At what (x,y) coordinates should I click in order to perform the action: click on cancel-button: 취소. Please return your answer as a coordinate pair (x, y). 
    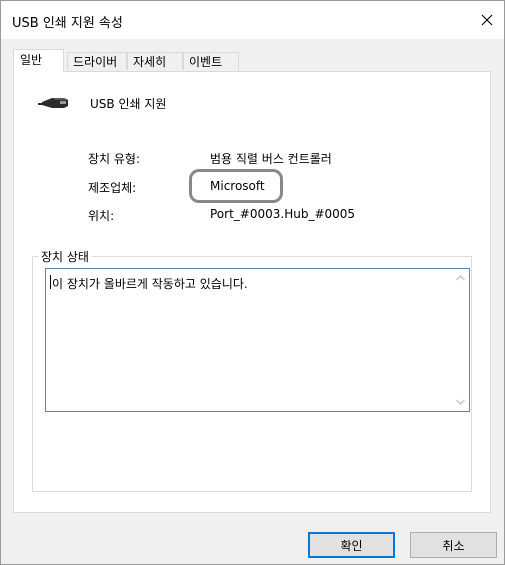
    Looking at the image, I should click on (453, 545).